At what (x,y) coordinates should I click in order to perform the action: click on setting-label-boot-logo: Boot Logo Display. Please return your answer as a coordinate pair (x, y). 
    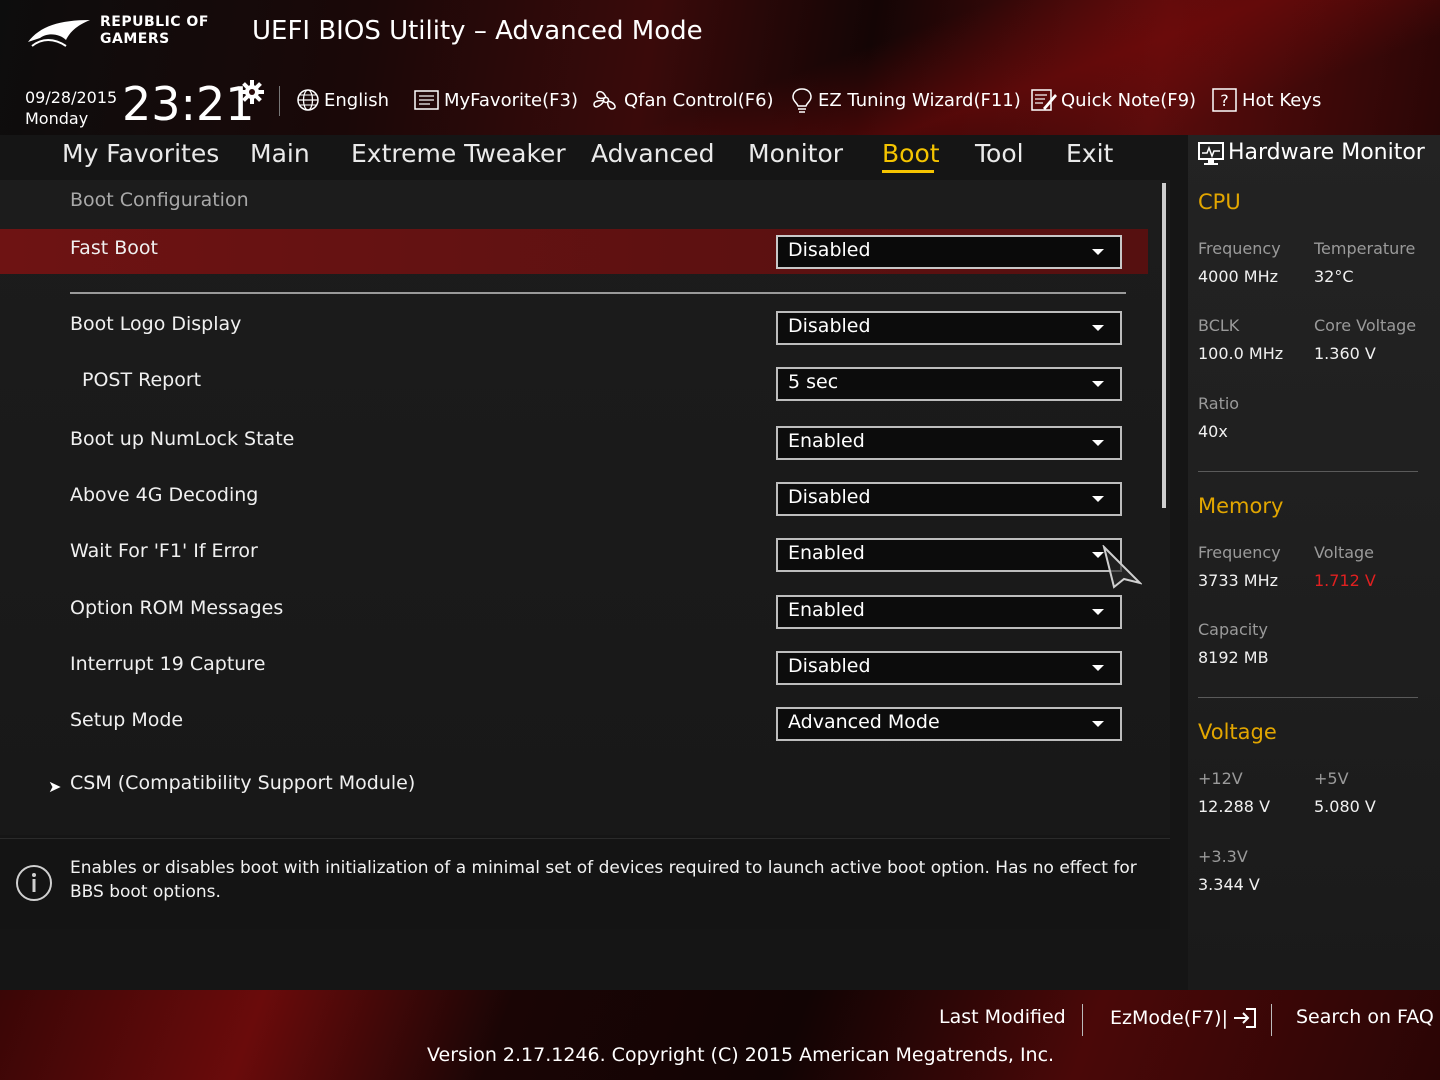
    Looking at the image, I should click on (156, 324).